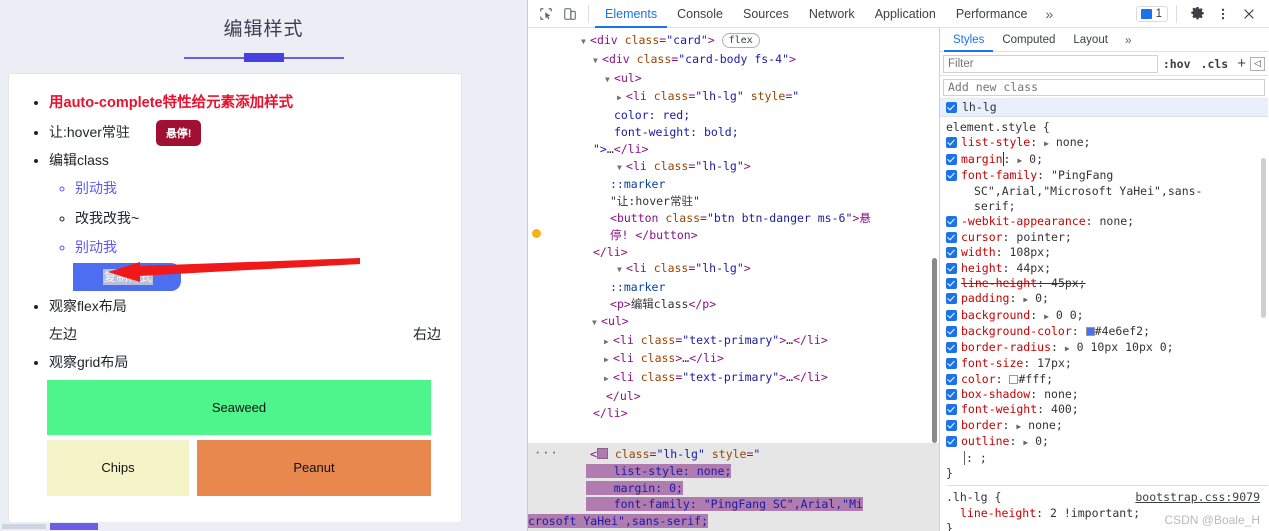  Describe the element at coordinates (733, 218) in the screenshot. I see `dom-tree-row: <button class="btn btn-danger ms-6">悬` at that location.